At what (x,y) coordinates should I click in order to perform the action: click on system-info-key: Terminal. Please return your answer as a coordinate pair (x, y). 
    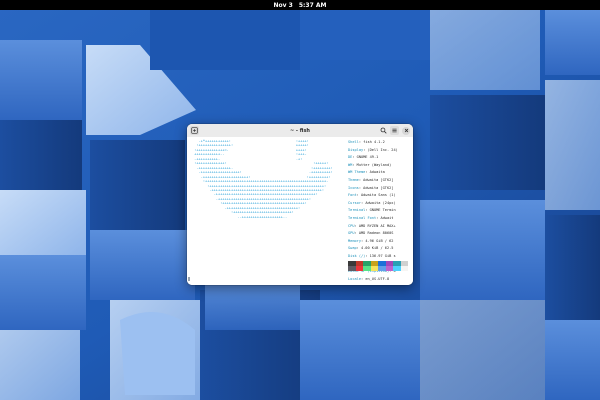
    Looking at the image, I should click on (357, 210).